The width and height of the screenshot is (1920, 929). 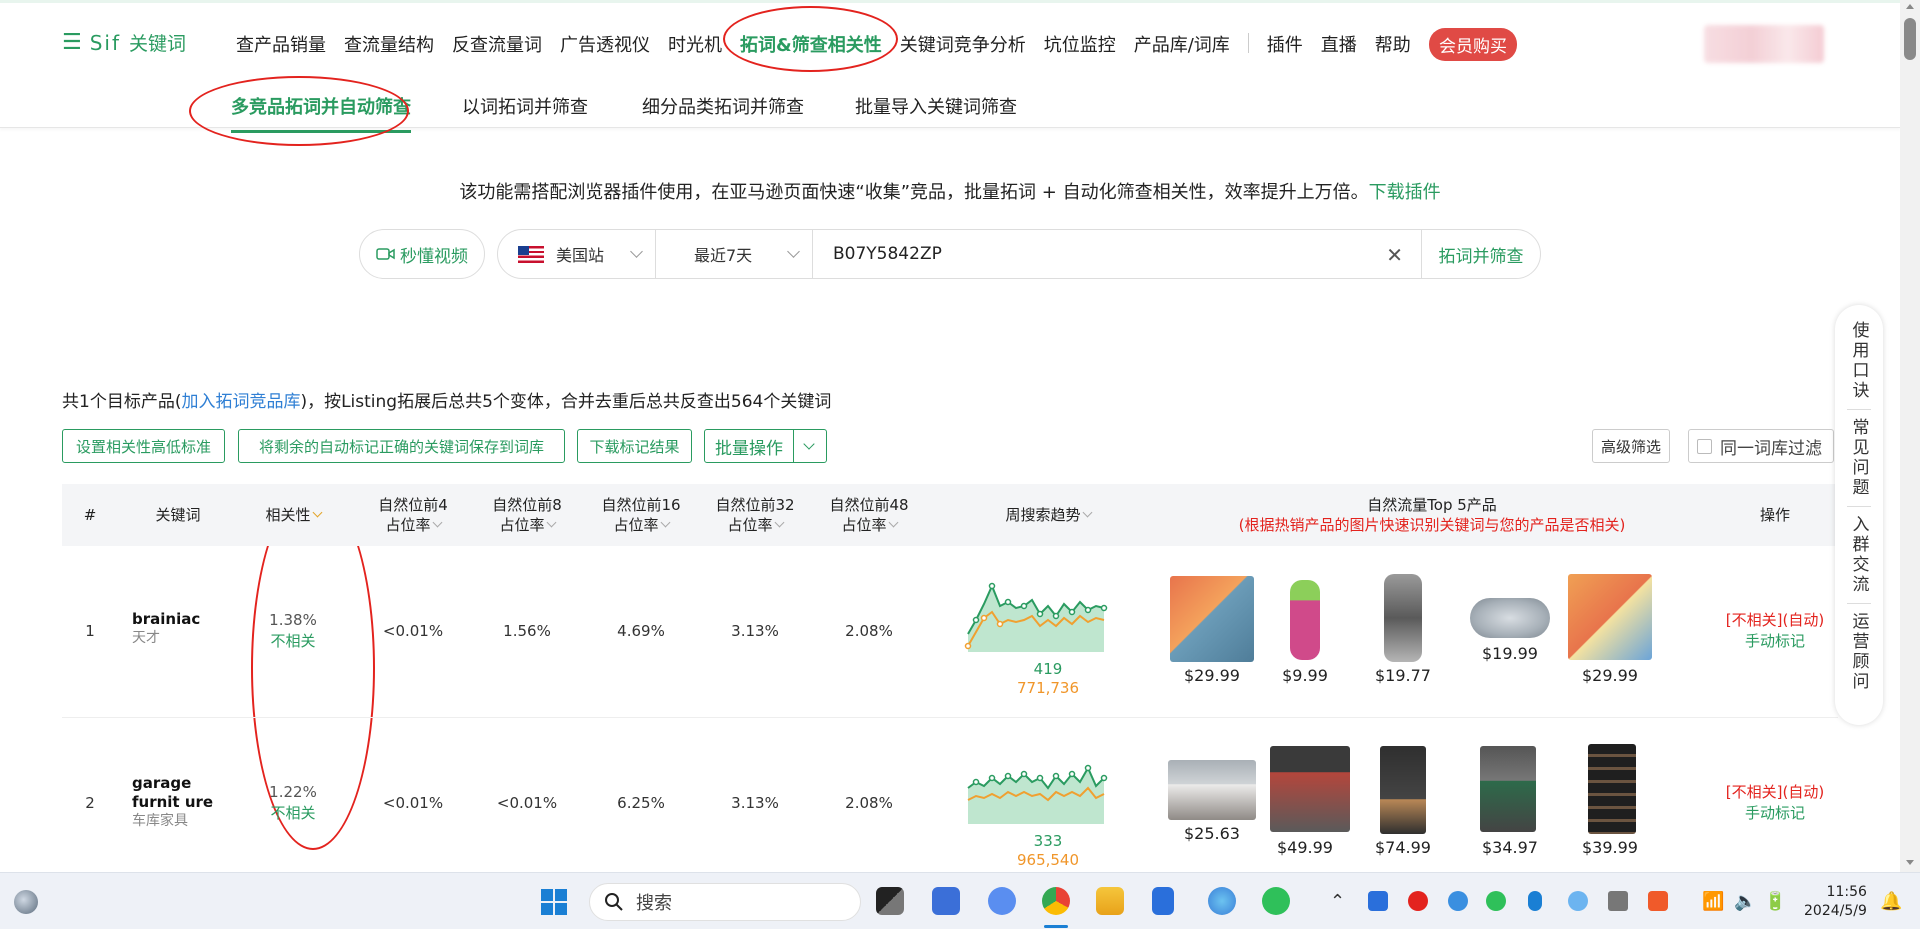 I want to click on set-relevance-standard-button: 设置相关性高低标准, so click(x=143, y=446).